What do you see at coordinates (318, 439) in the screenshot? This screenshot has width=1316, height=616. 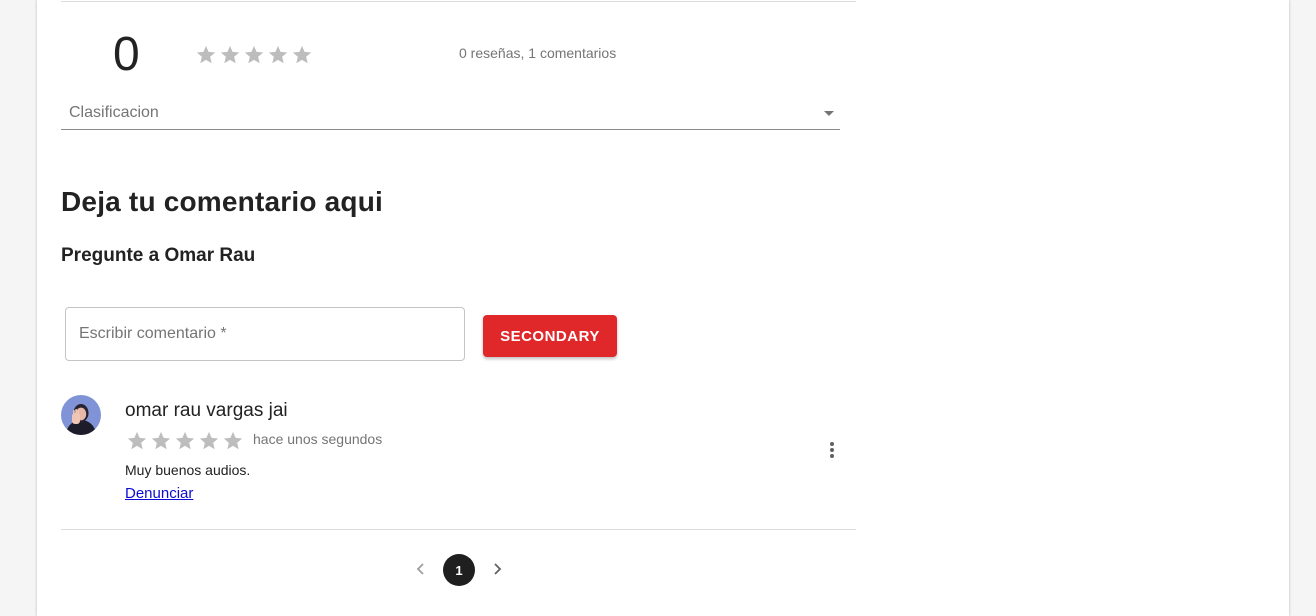 I see `comment-time: hace unos segundos` at bounding box center [318, 439].